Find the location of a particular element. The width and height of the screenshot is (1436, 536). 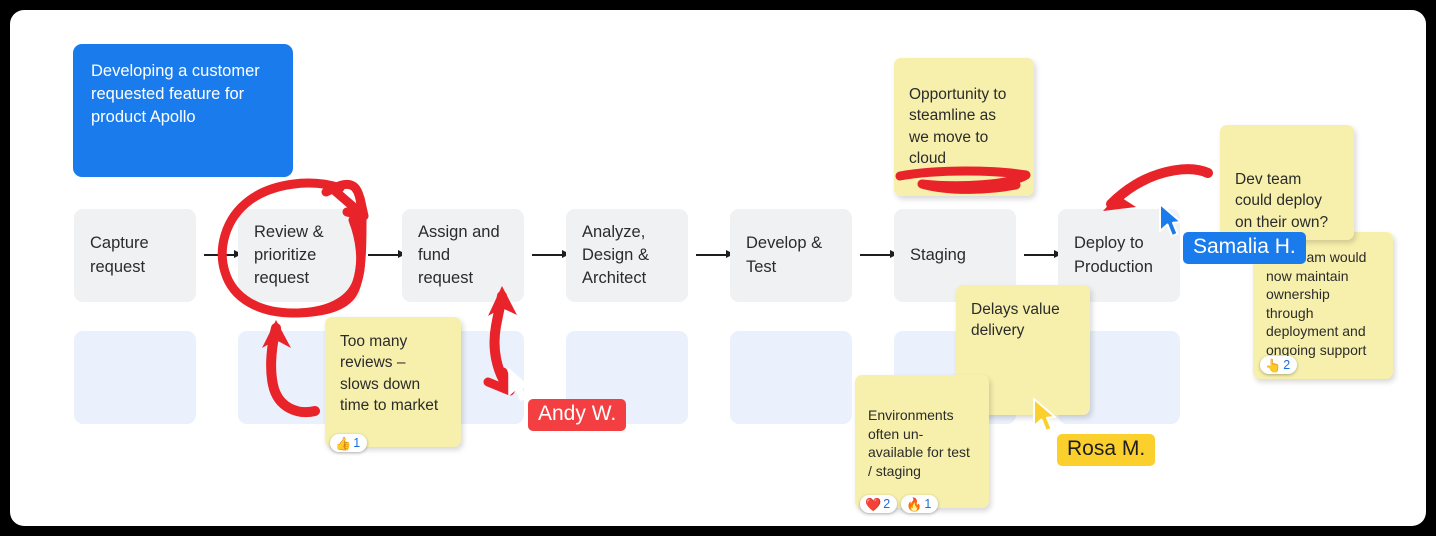

cursor-andy-w is located at coordinates (519, 384).